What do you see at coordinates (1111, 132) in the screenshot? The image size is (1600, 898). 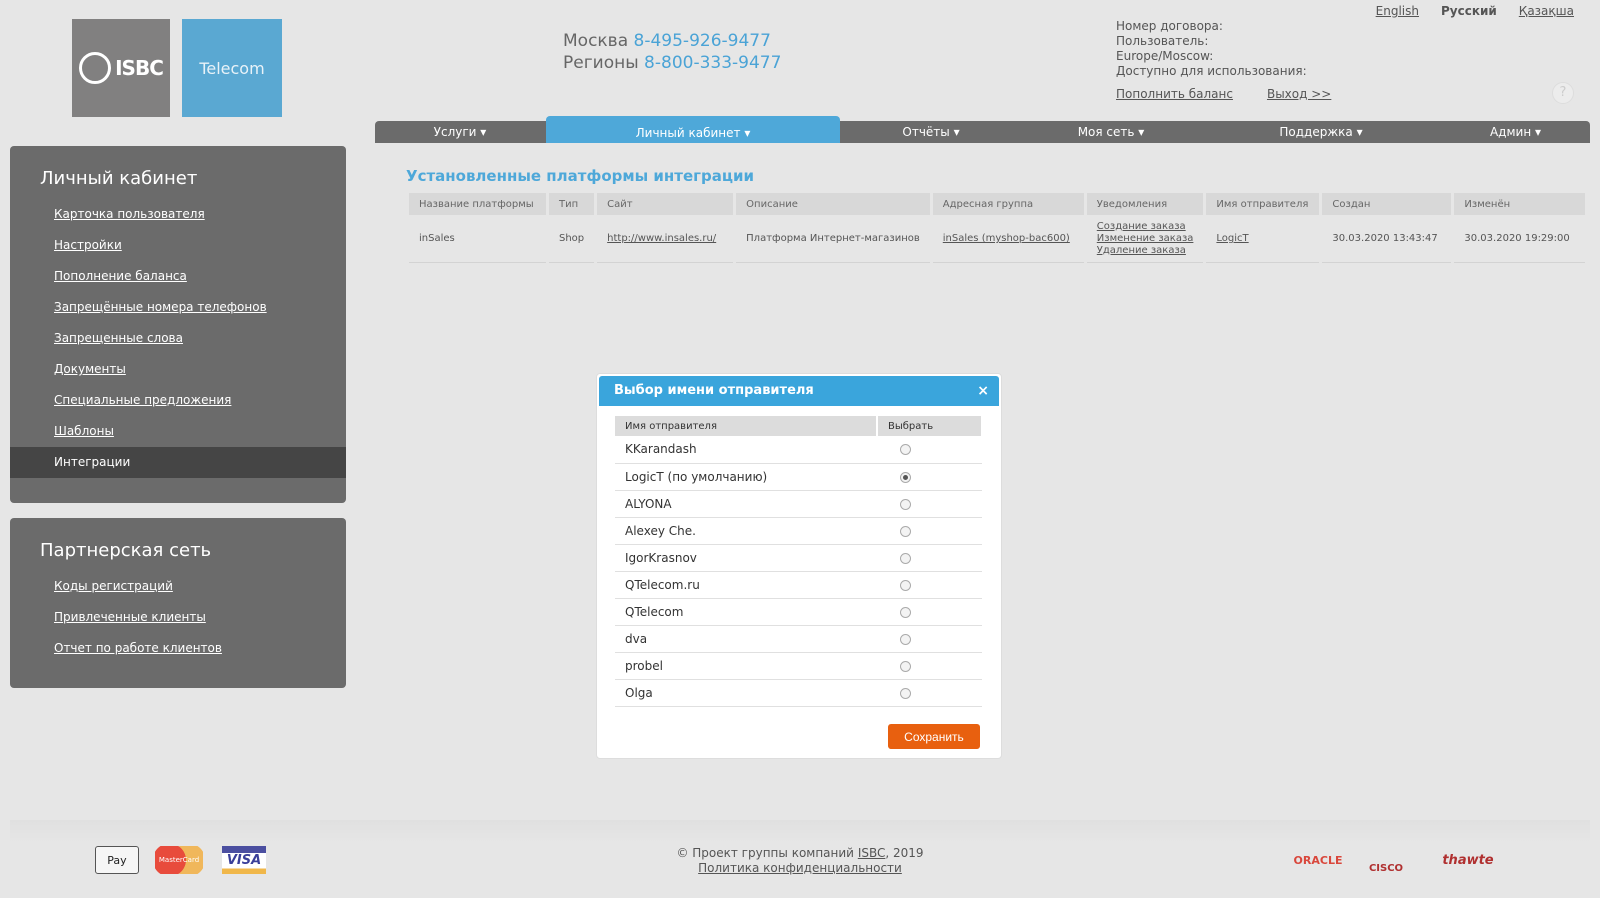 I see `nav-network: Моя сеть ▾` at bounding box center [1111, 132].